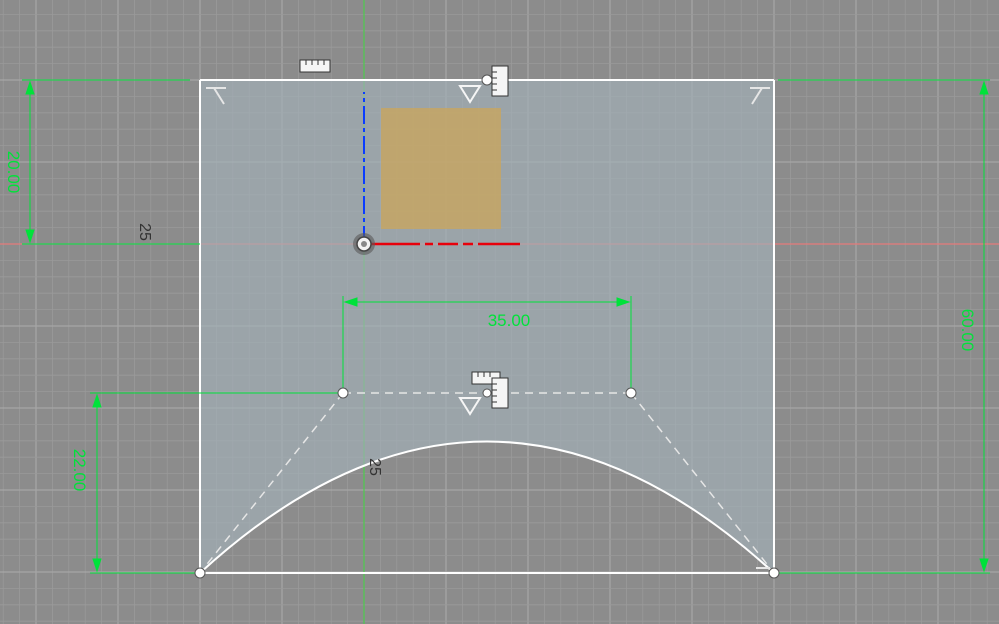  I want to click on horizontal-constraint-icon, so click(315, 66).